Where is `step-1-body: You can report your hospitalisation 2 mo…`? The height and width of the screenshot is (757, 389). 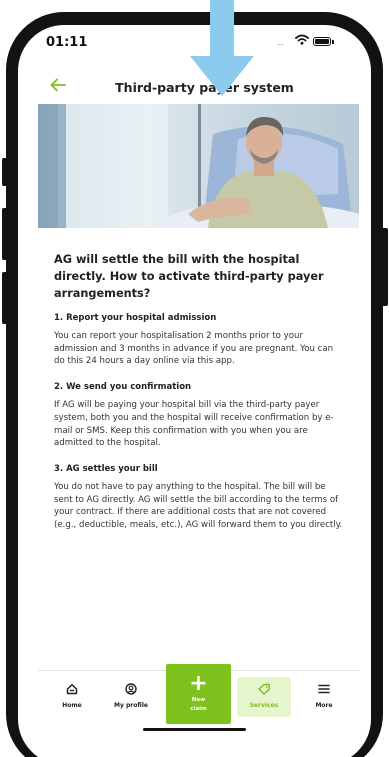
step-1-body: You can report your hospitalisation 2 mo… is located at coordinates (194, 349).